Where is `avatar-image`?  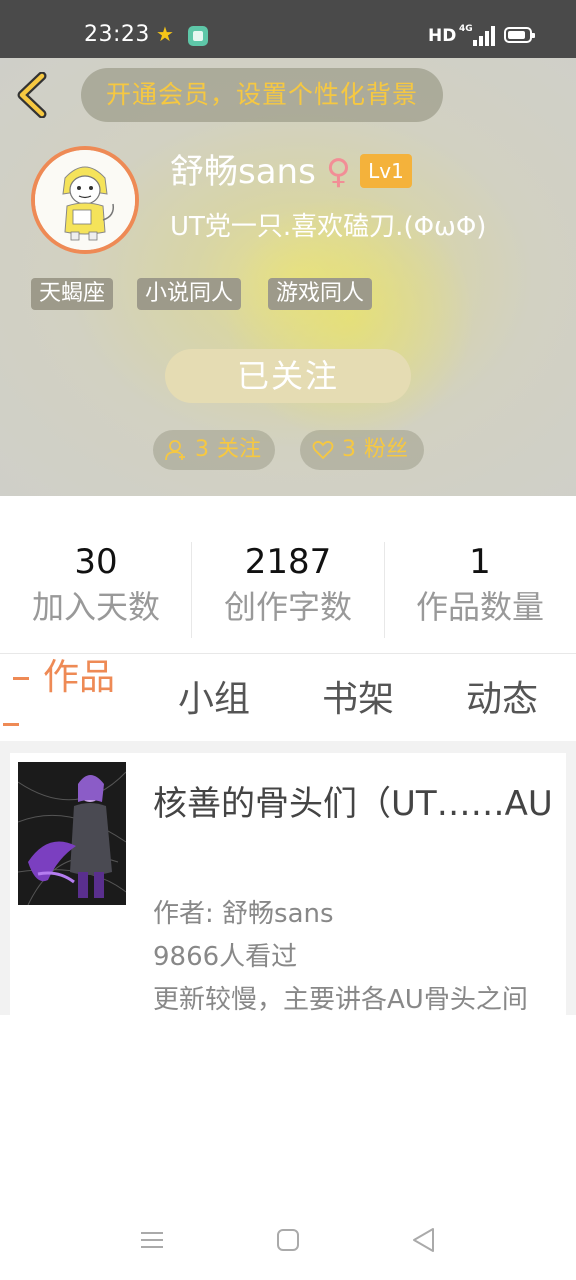
avatar-image is located at coordinates (85, 200).